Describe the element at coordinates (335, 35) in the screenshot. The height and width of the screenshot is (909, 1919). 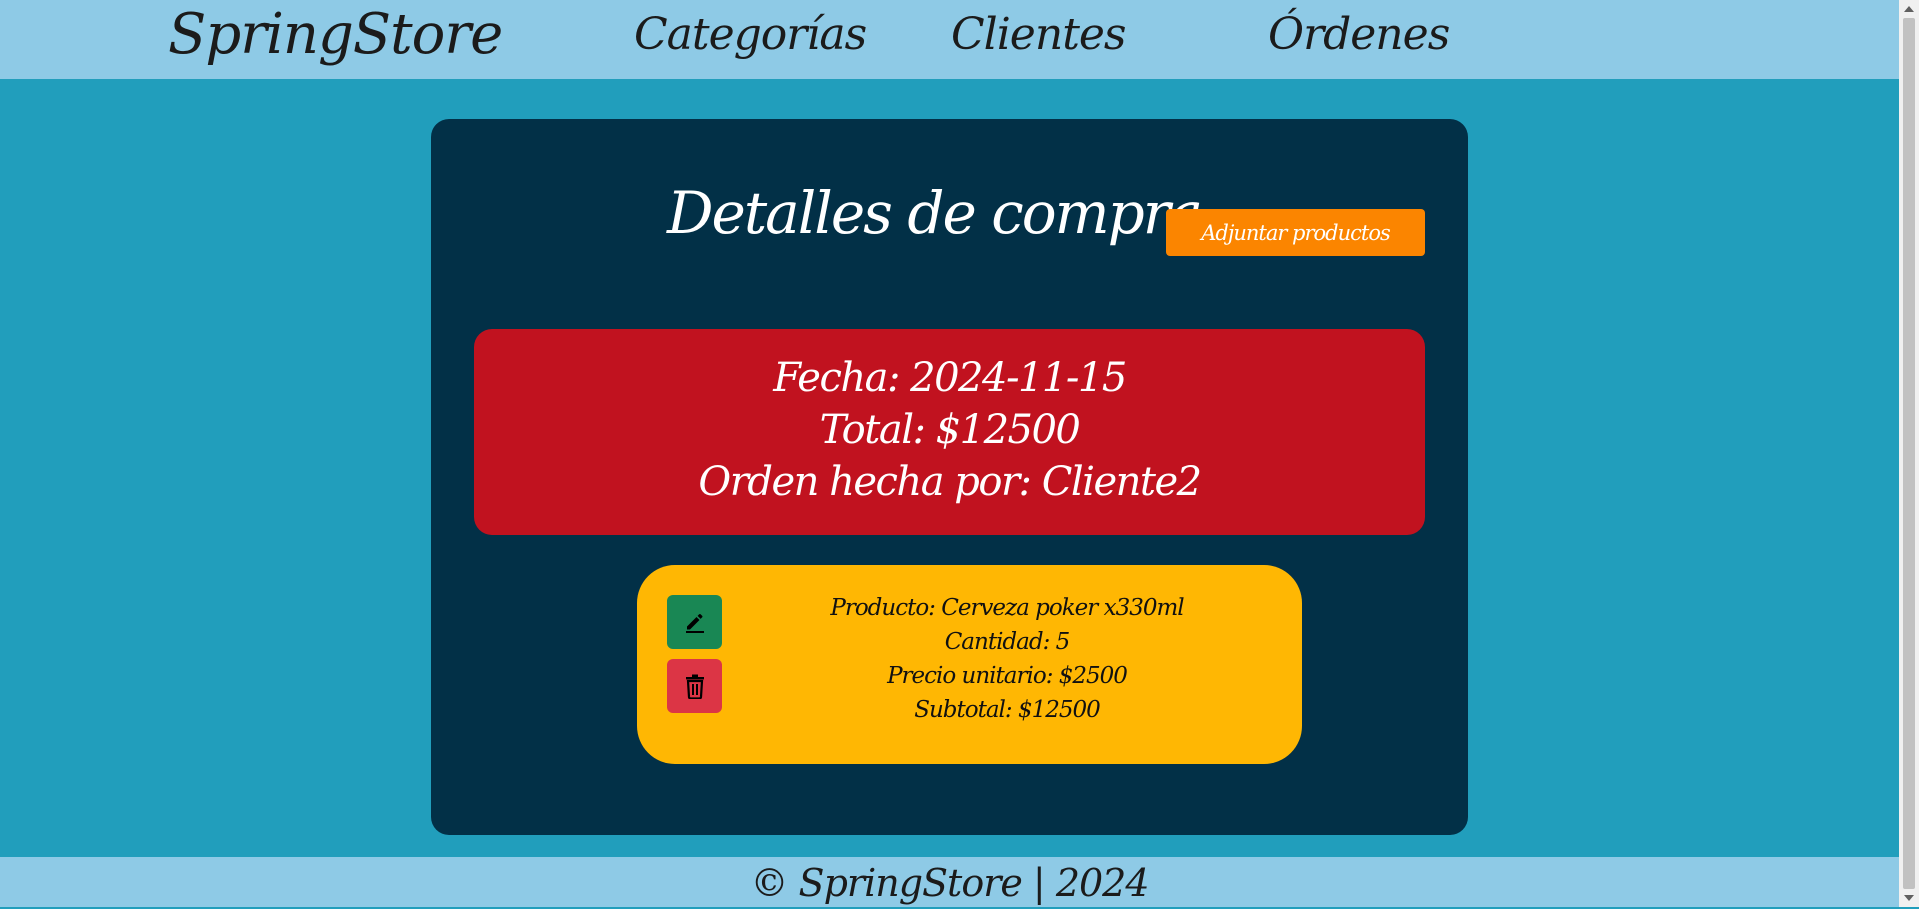
I see `brand-logo-link: SpringStore` at that location.